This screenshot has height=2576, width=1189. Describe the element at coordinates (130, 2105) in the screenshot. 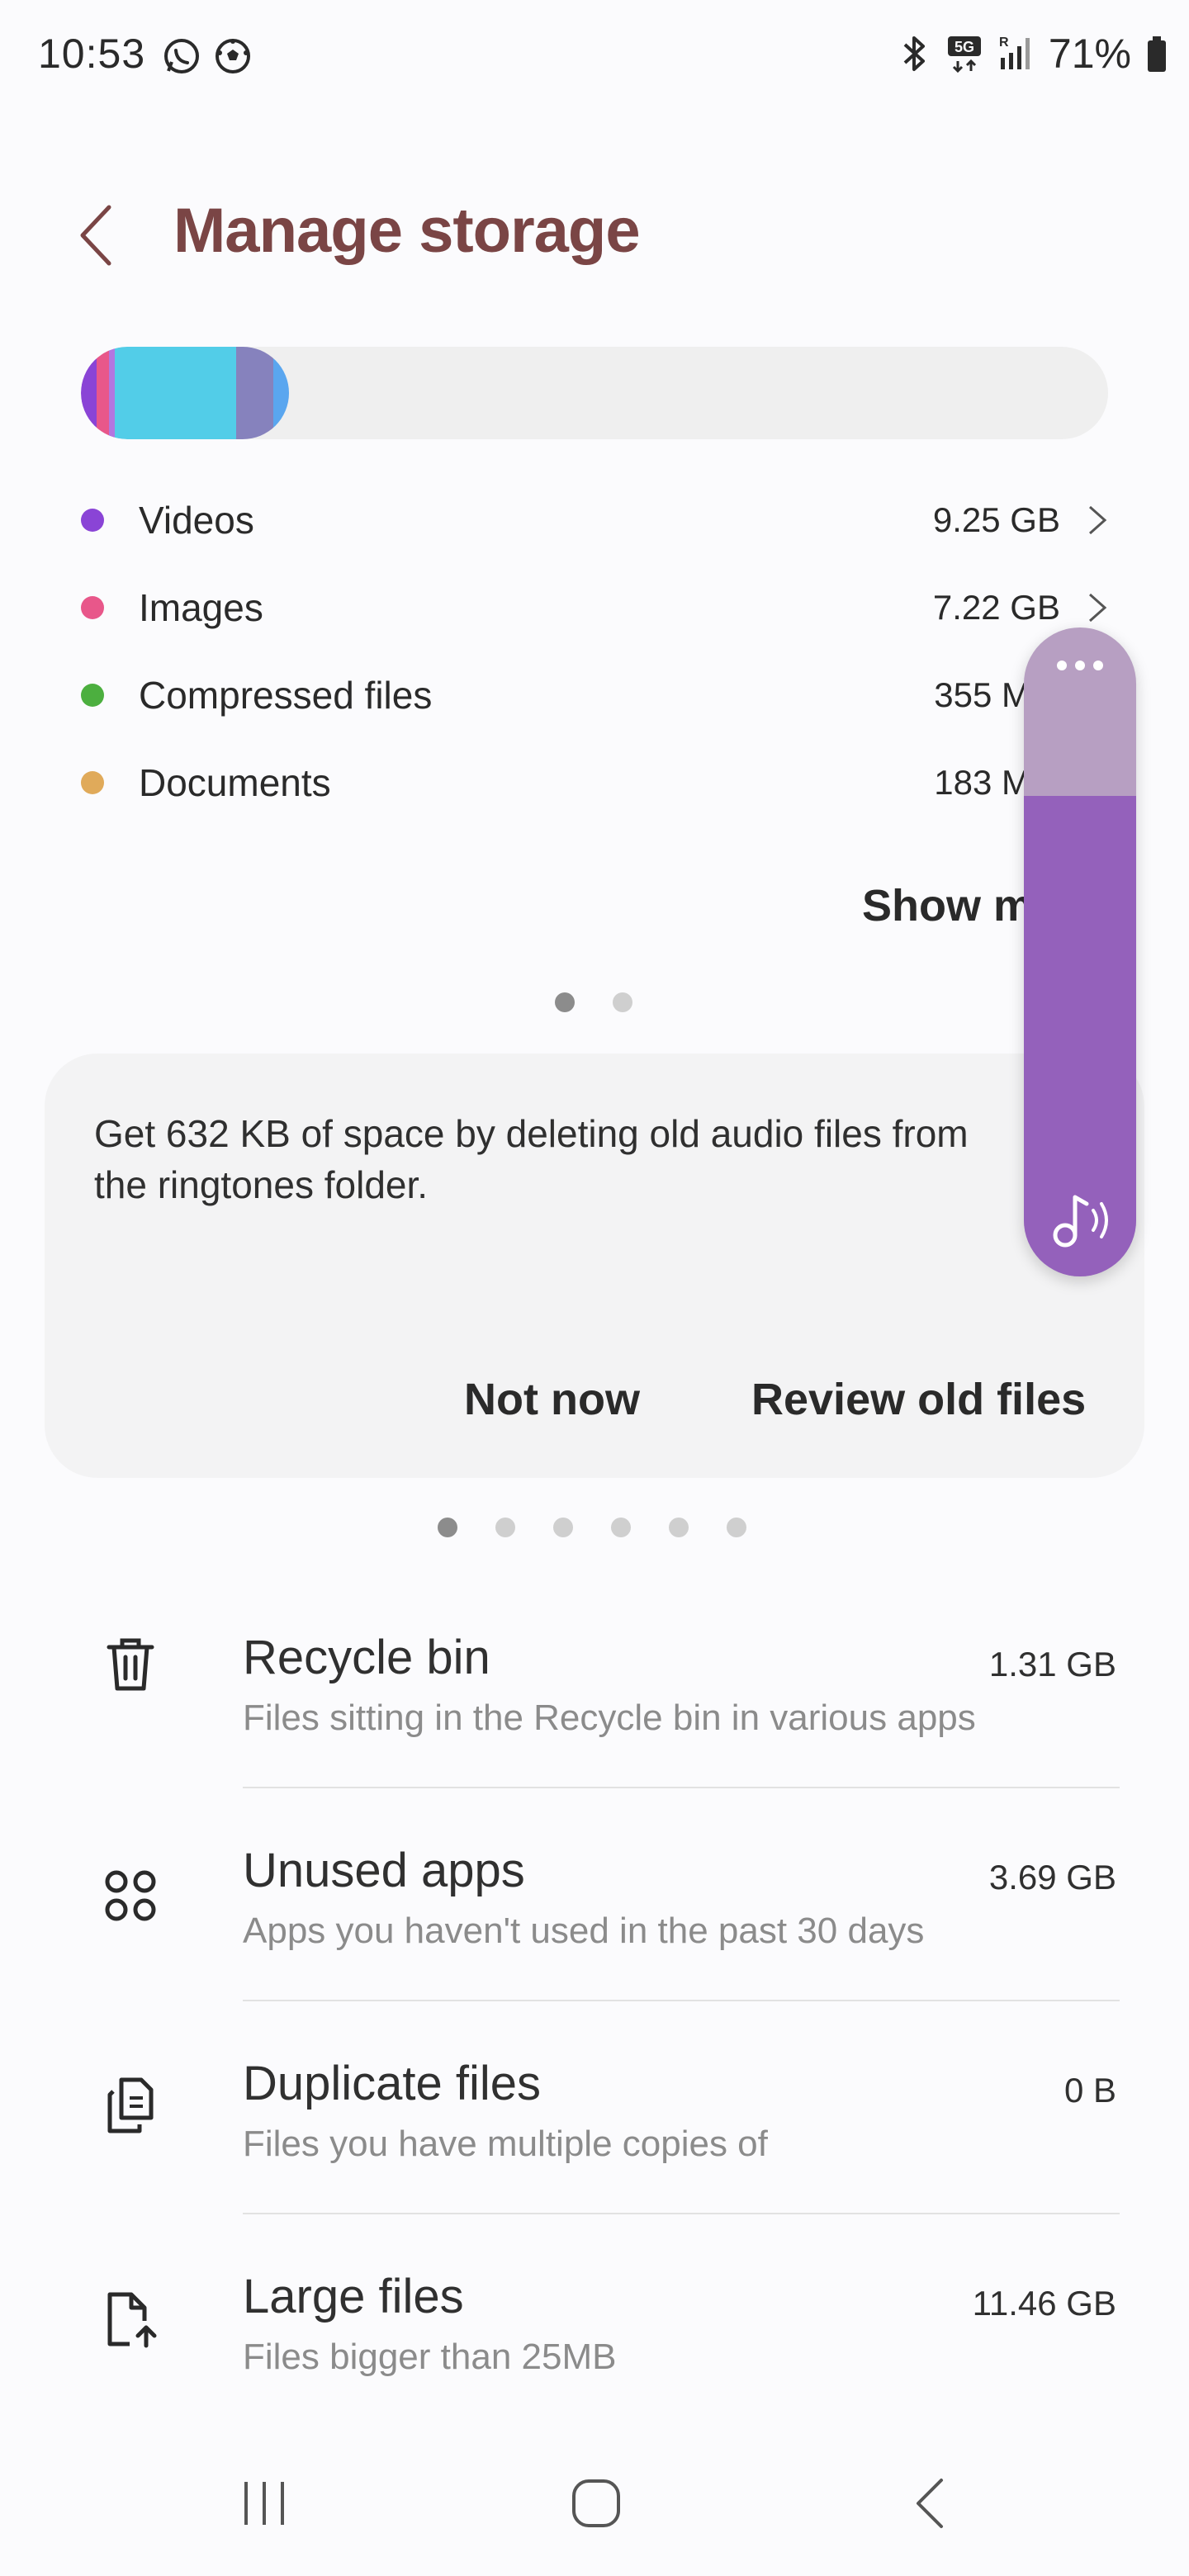

I see `duplicate-files-icon` at that location.